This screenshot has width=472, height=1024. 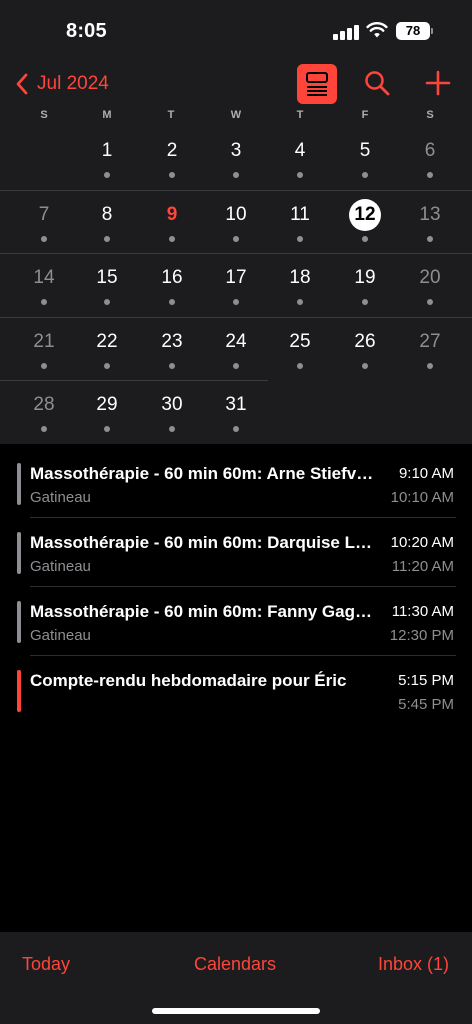 I want to click on day-cell: 11, so click(x=300, y=223).